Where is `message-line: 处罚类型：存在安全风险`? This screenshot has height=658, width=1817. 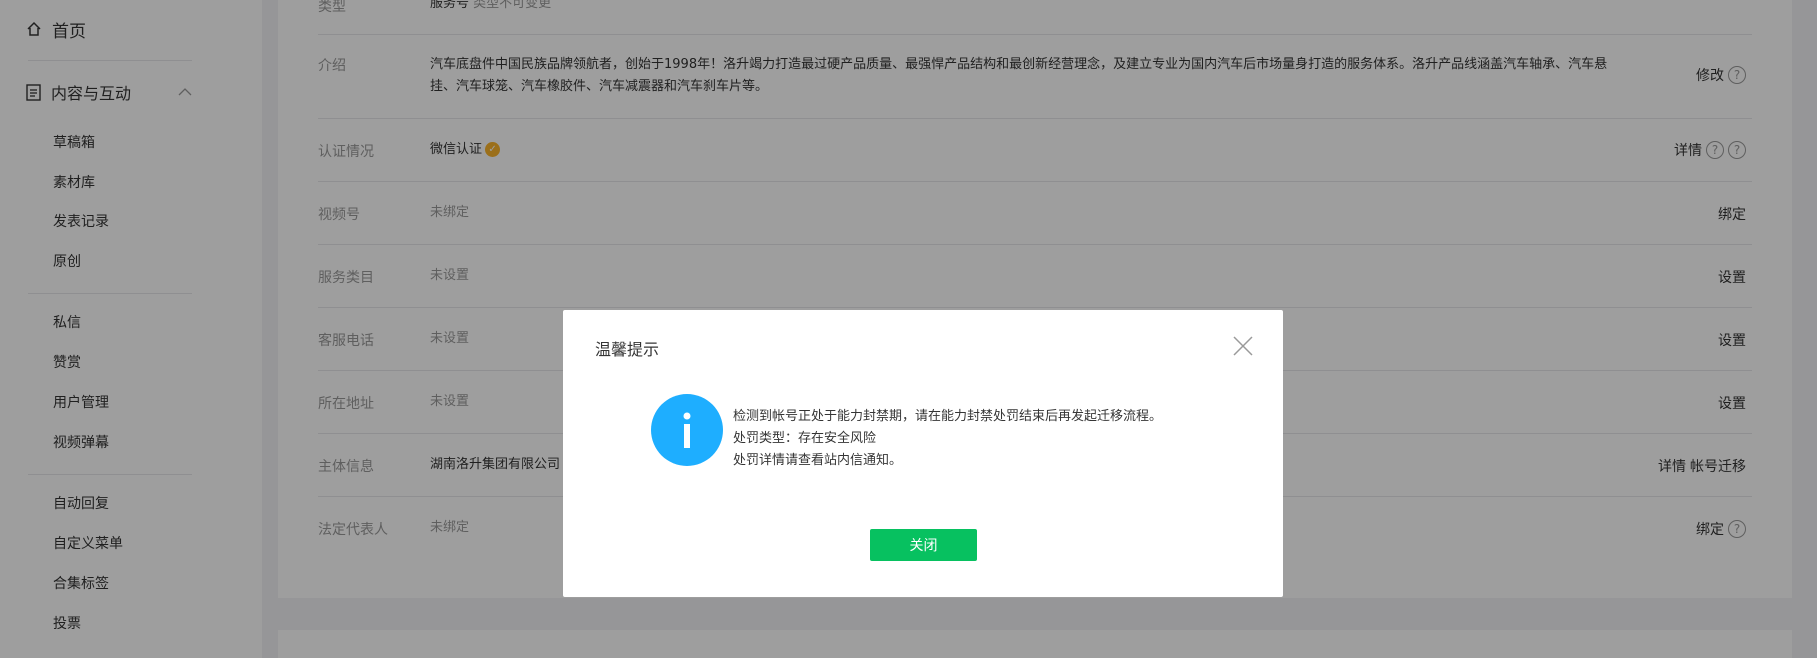 message-line: 处罚类型：存在安全风险 is located at coordinates (805, 438).